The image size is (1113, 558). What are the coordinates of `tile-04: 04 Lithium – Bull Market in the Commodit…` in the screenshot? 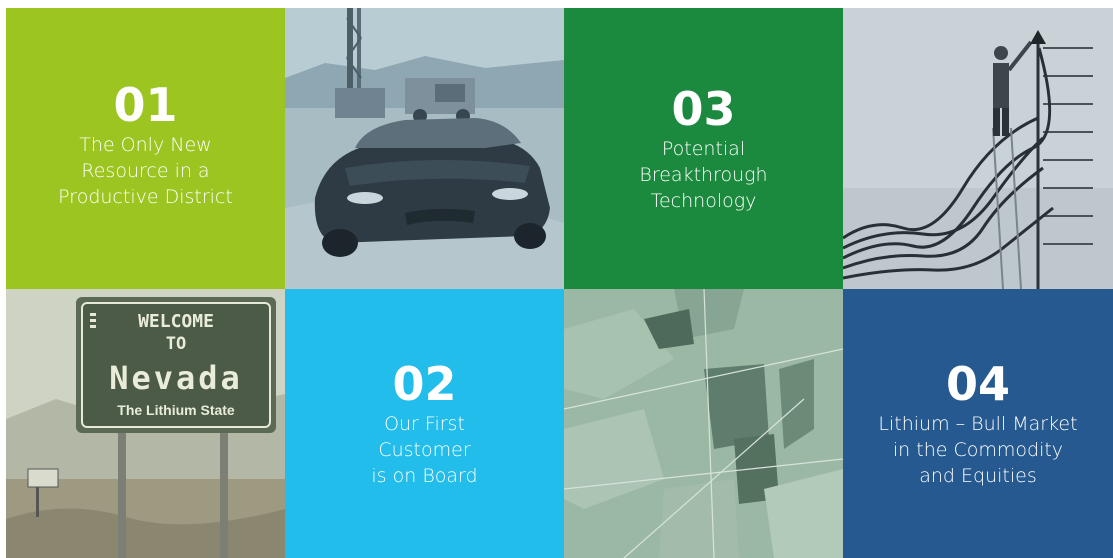 It's located at (978, 423).